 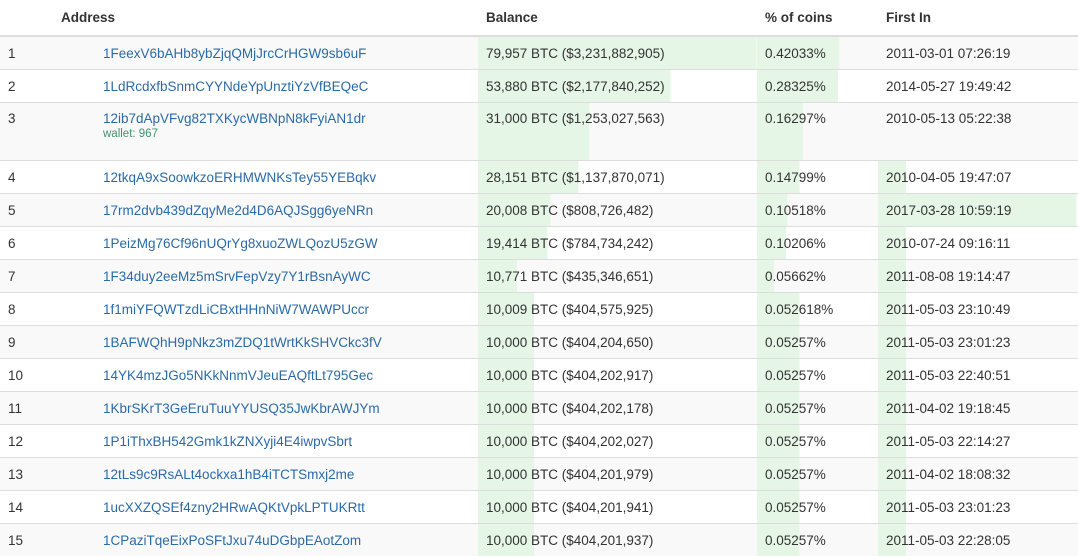 What do you see at coordinates (265, 18) in the screenshot?
I see `address-column-header: Address` at bounding box center [265, 18].